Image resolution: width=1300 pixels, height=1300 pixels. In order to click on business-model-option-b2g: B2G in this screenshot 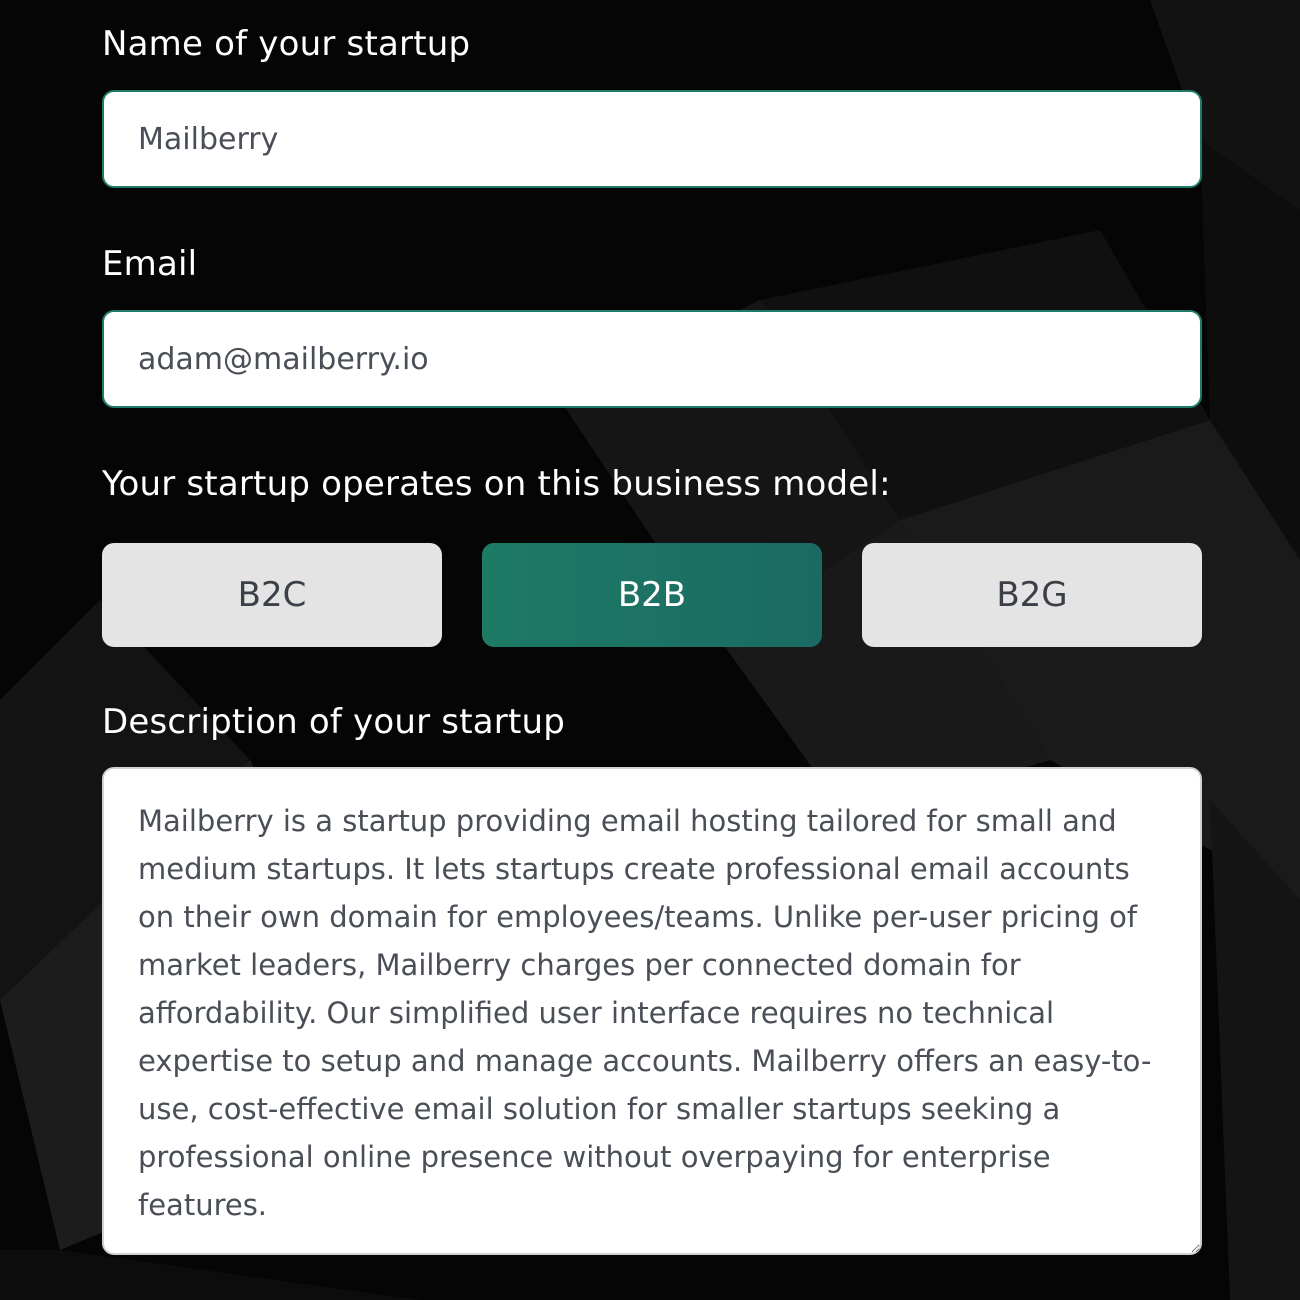, I will do `click(1032, 595)`.